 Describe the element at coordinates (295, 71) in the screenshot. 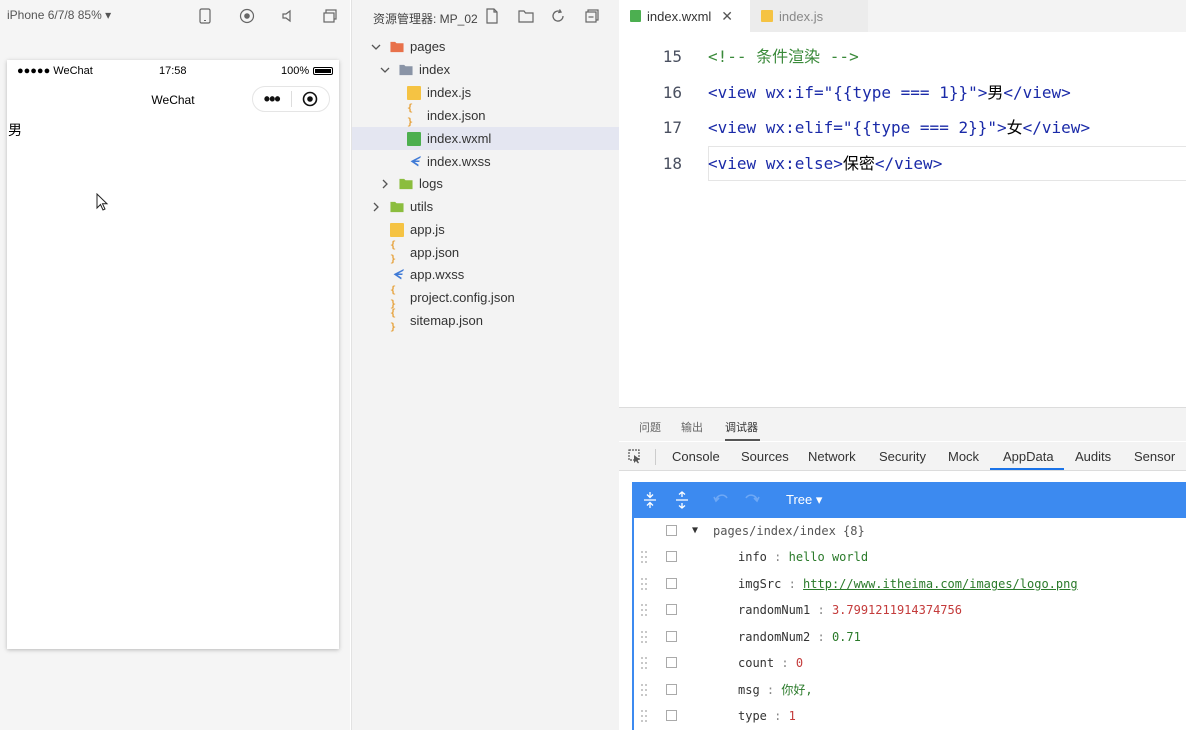

I see `battery-percent: 100%` at that location.